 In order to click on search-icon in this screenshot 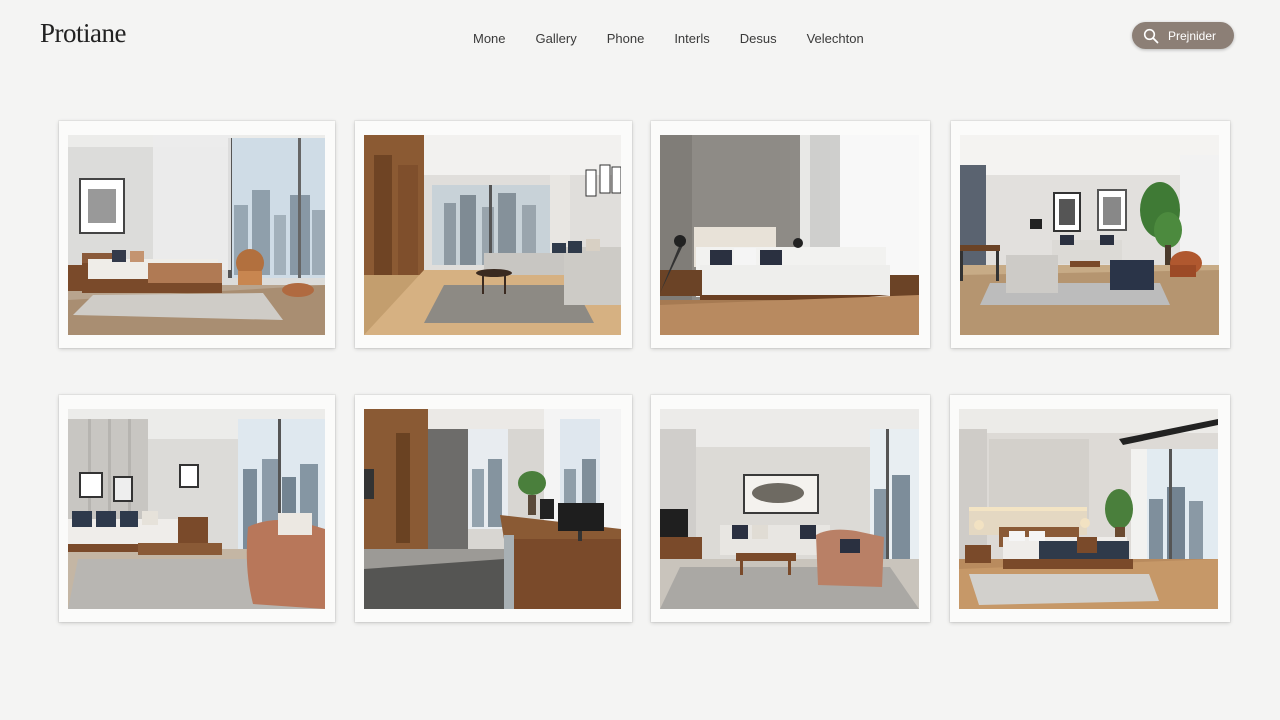, I will do `click(1151, 35)`.